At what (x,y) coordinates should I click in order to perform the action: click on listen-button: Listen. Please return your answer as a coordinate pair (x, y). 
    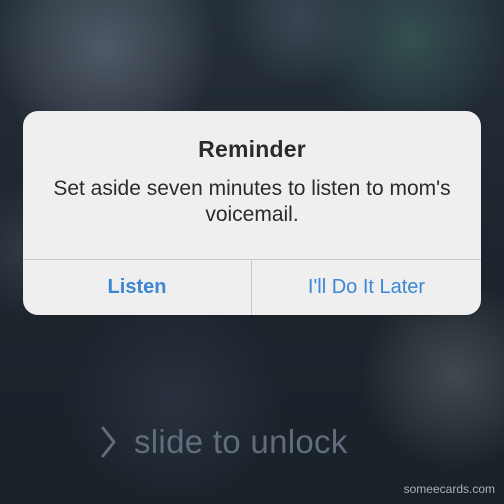
    Looking at the image, I should click on (137, 287).